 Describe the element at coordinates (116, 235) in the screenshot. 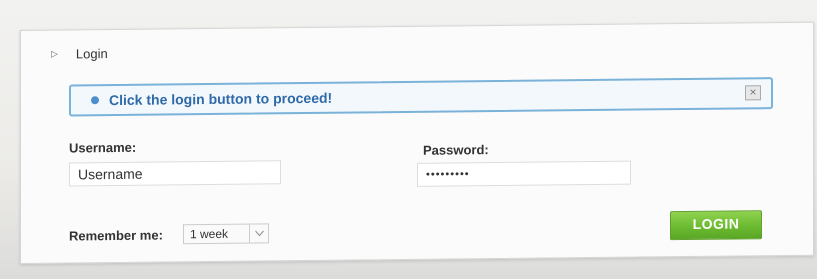

I see `remember-me-label: Remember me:` at that location.